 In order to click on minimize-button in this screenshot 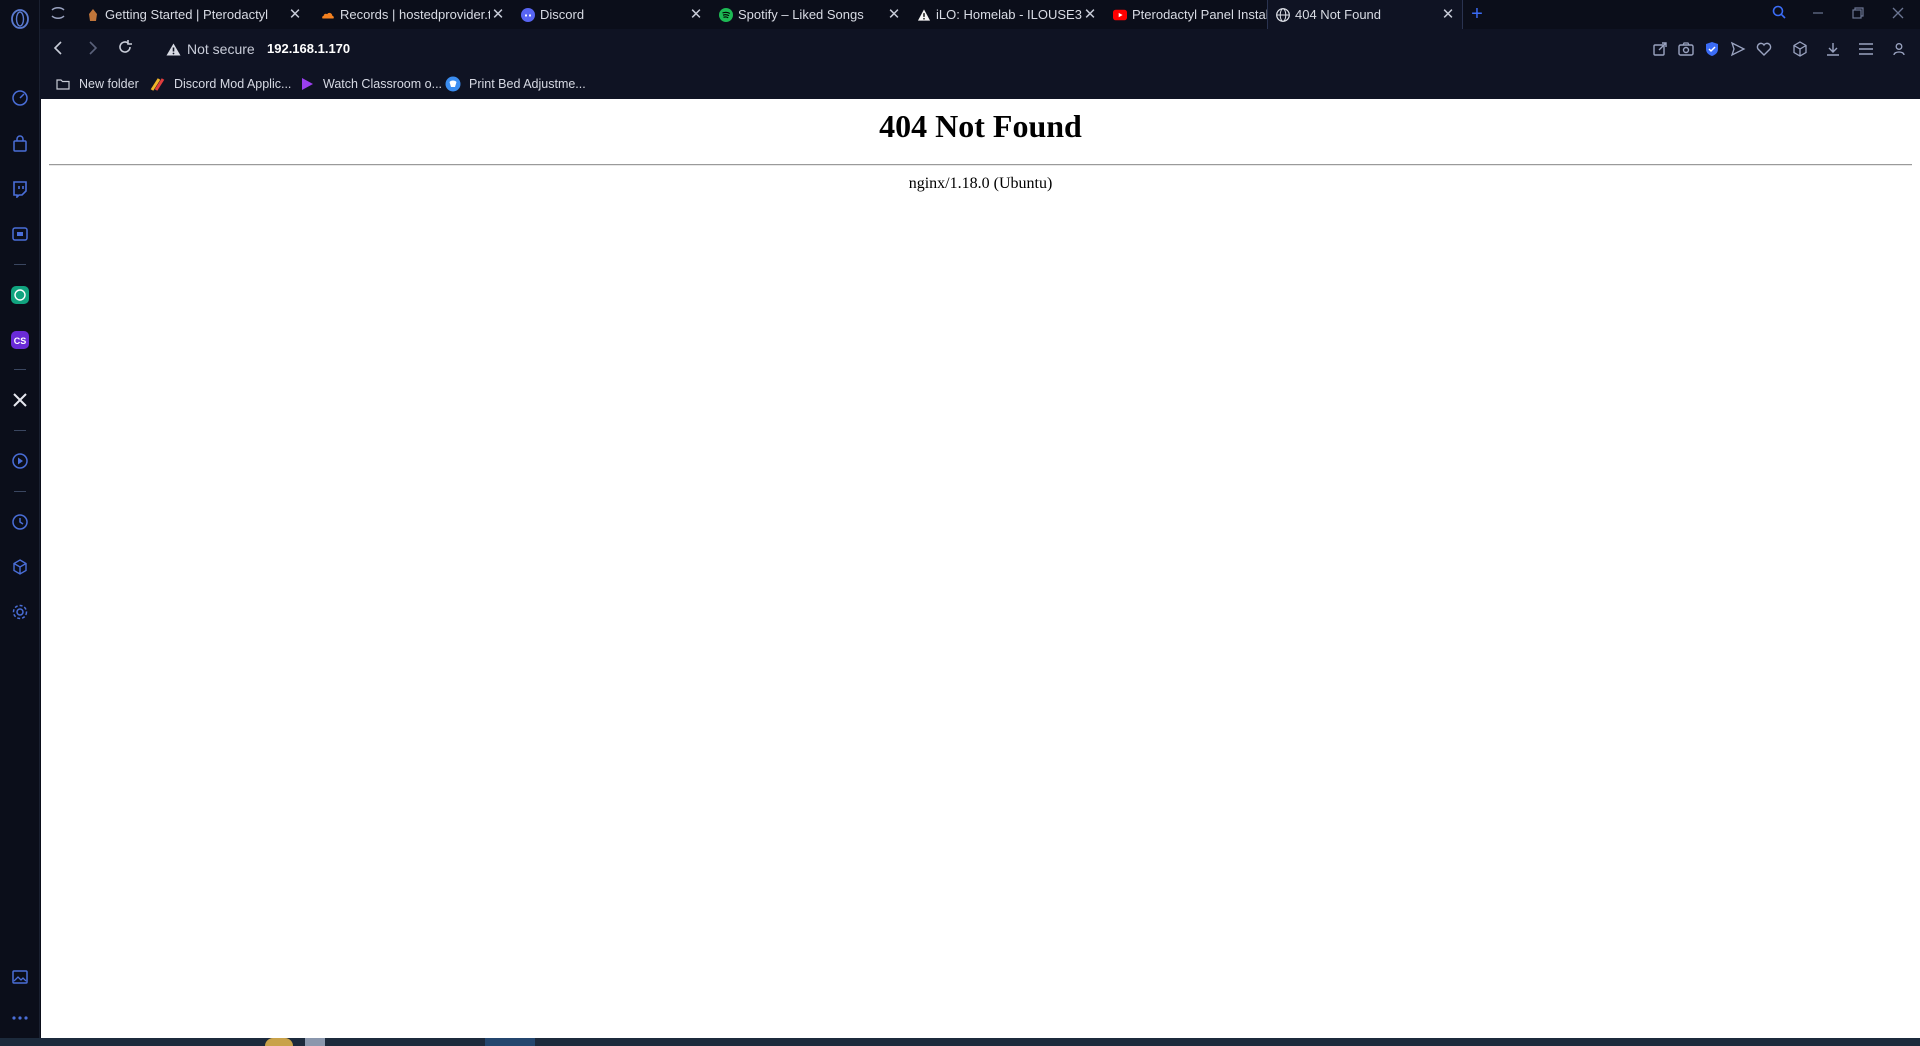, I will do `click(1818, 14)`.